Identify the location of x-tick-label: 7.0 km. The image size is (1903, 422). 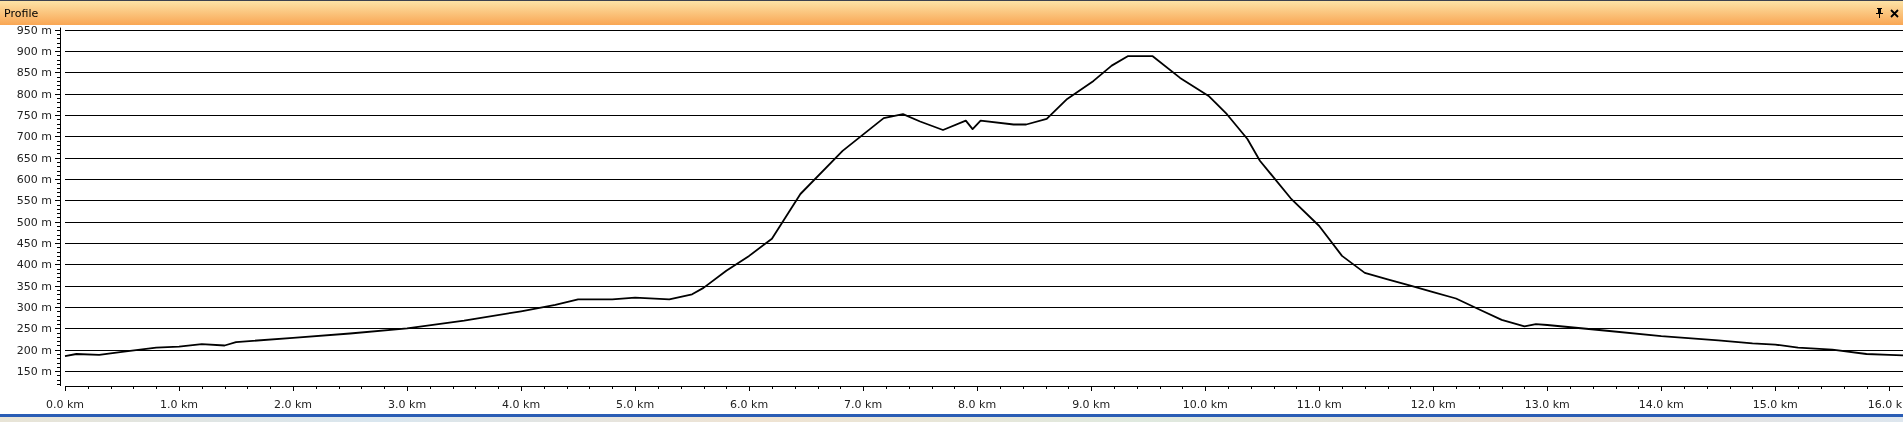
(863, 404).